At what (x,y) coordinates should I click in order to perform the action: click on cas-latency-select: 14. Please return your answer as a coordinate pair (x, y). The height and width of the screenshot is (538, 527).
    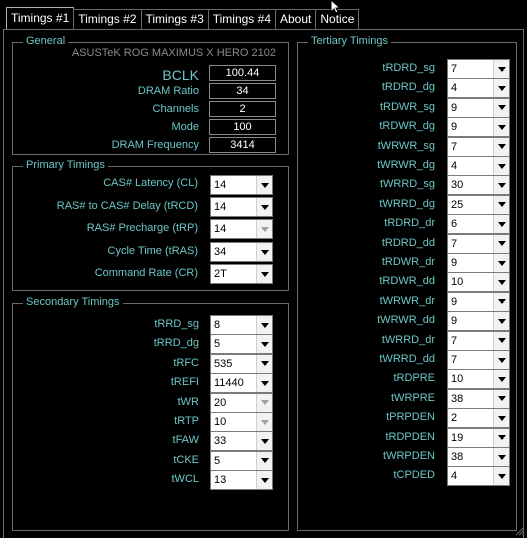
    Looking at the image, I should click on (241, 185).